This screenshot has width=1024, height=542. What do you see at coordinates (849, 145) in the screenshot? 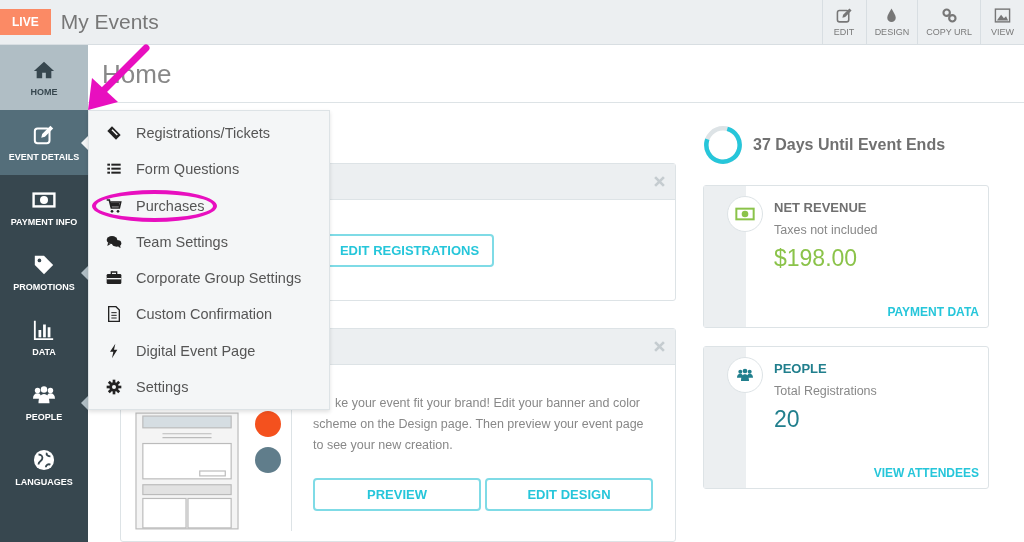
I see `countdown-text: 37 Days Until Event Ends` at bounding box center [849, 145].